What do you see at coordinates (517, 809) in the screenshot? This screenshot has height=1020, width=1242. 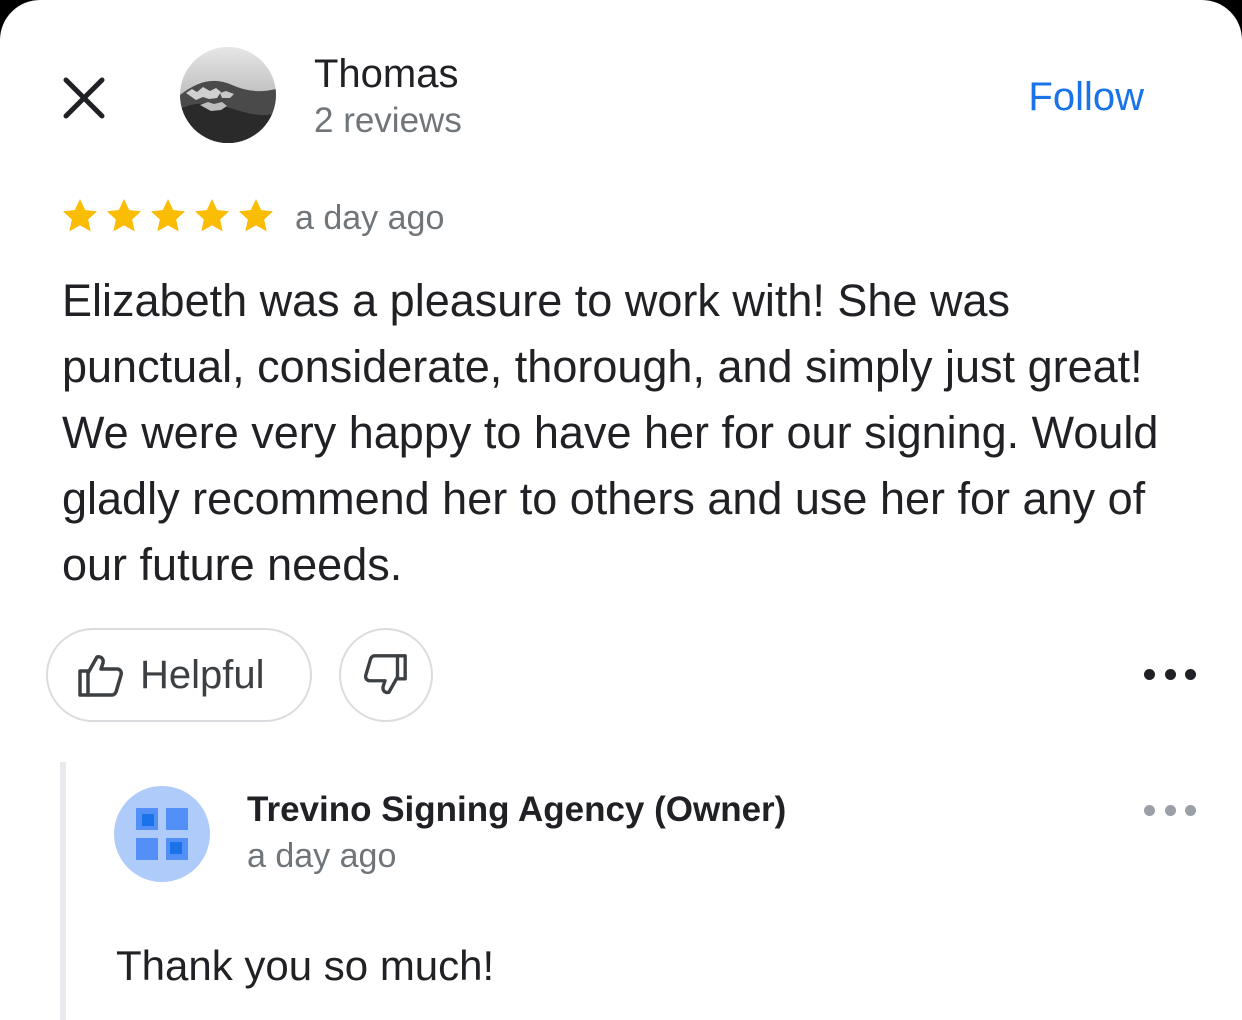 I see `owner-name: Trevino Signing Agency (Owner)` at bounding box center [517, 809].